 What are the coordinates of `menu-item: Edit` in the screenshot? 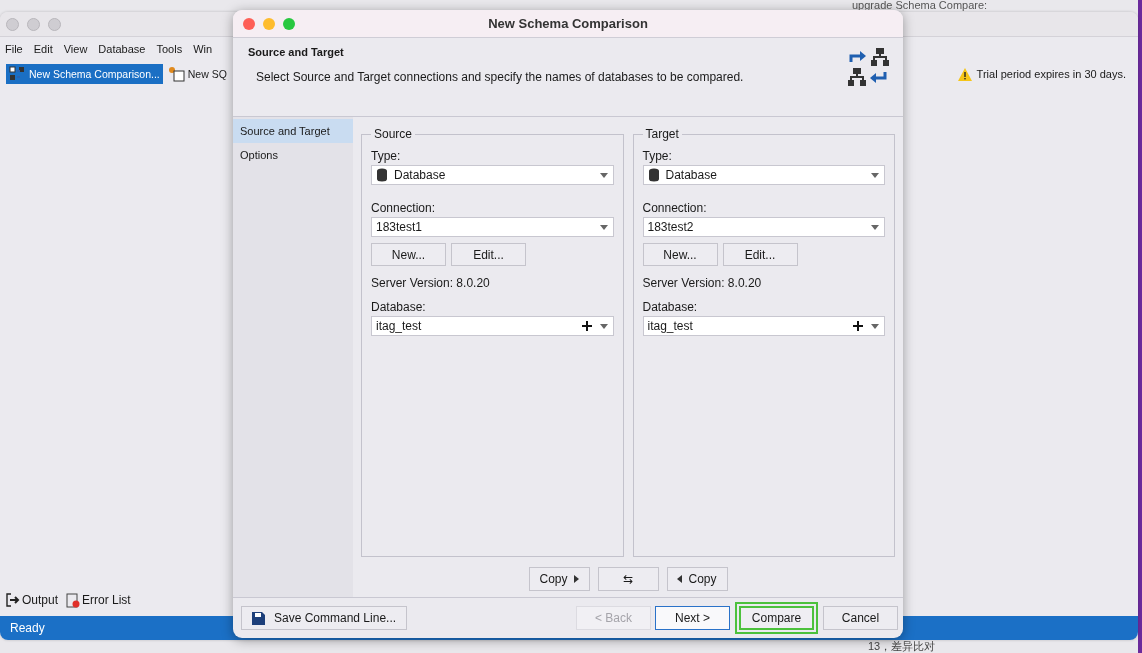 It's located at (43, 49).